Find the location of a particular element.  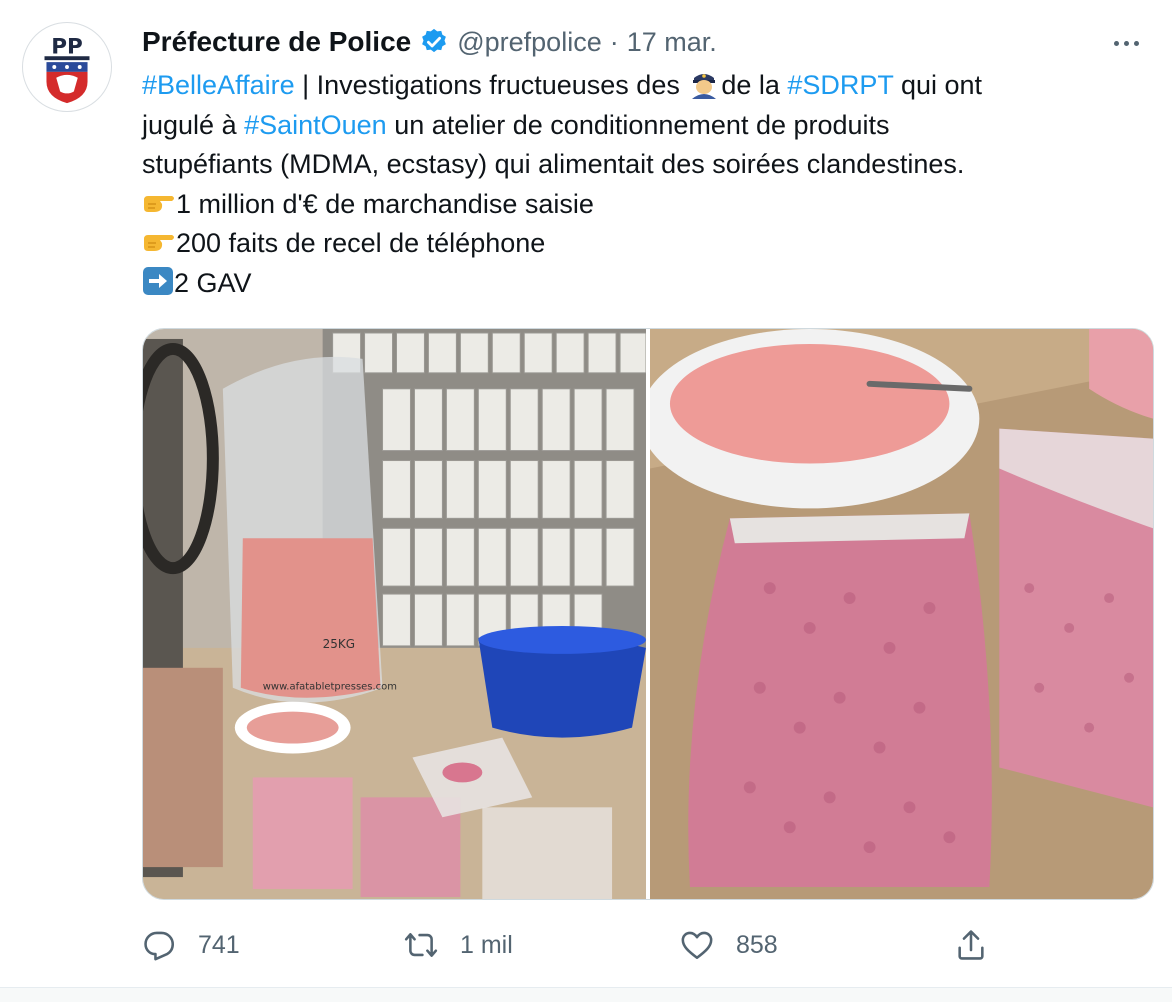

tweet-bottom-divider is located at coordinates (586, 994).